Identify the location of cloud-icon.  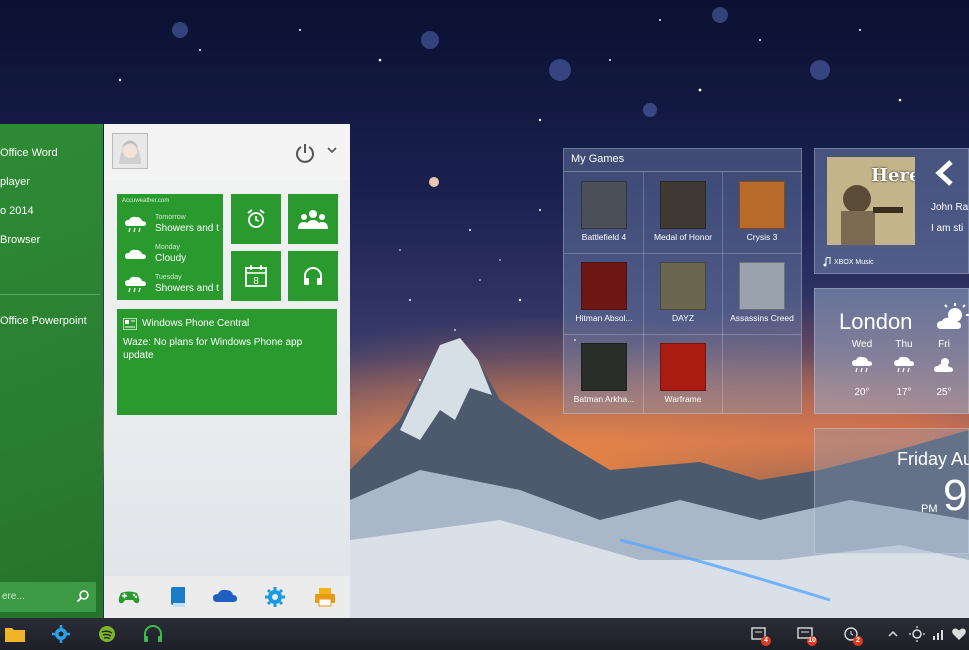
(135, 254).